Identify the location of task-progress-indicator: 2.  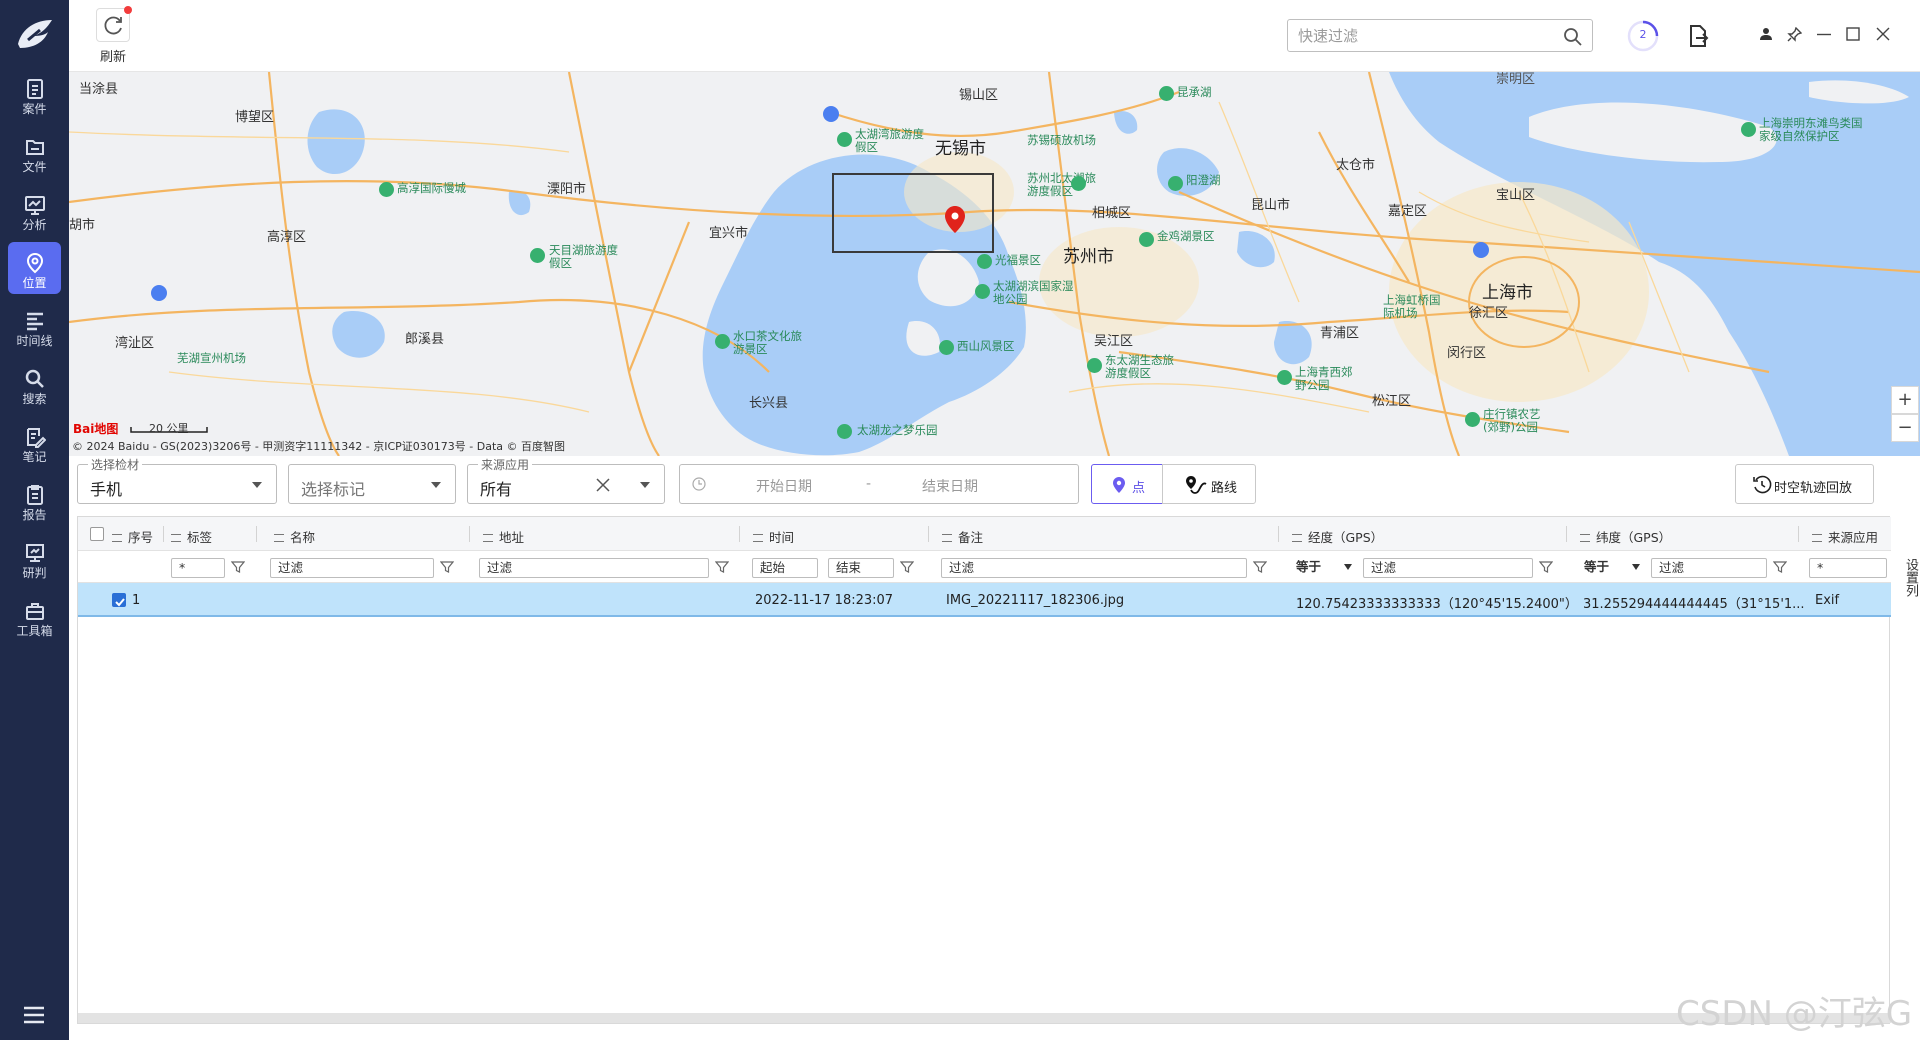
(1643, 36).